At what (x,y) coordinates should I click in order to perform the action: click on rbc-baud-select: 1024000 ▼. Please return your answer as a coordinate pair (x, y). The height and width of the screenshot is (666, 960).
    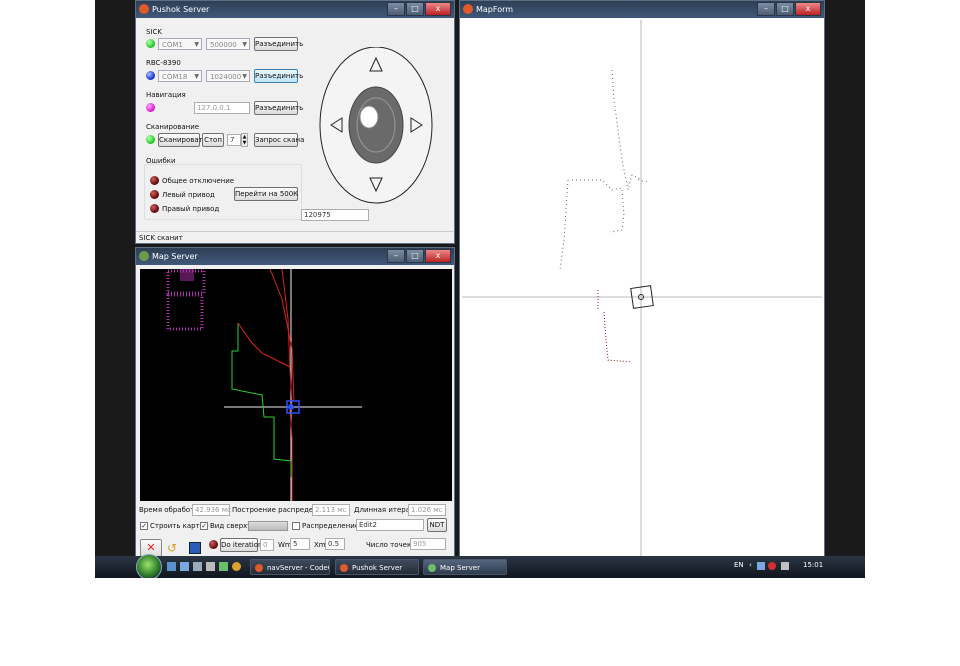
    Looking at the image, I should click on (228, 76).